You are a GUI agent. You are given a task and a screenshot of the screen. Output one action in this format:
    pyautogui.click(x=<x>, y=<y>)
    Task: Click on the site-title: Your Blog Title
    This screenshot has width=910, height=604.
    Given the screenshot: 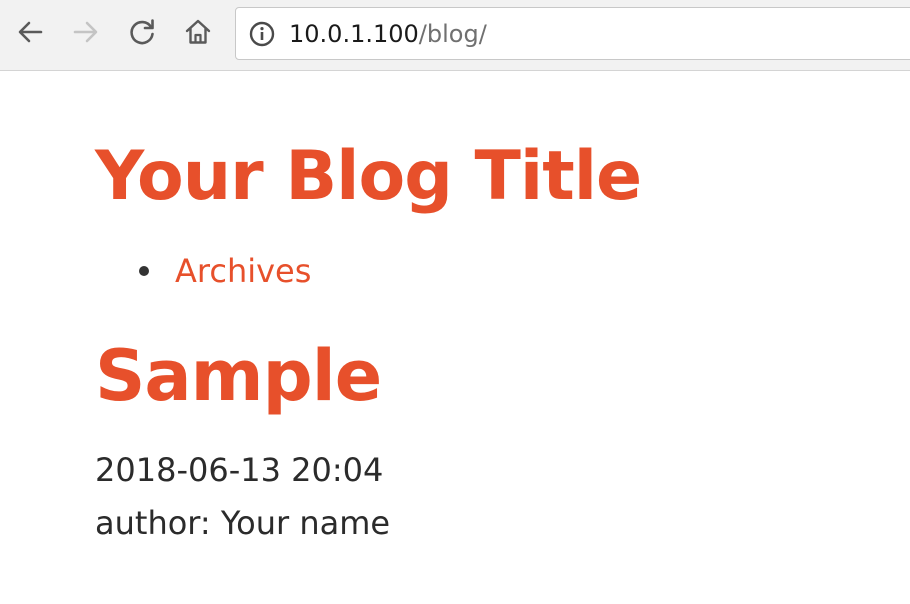 What is the action you would take?
    pyautogui.click(x=368, y=176)
    